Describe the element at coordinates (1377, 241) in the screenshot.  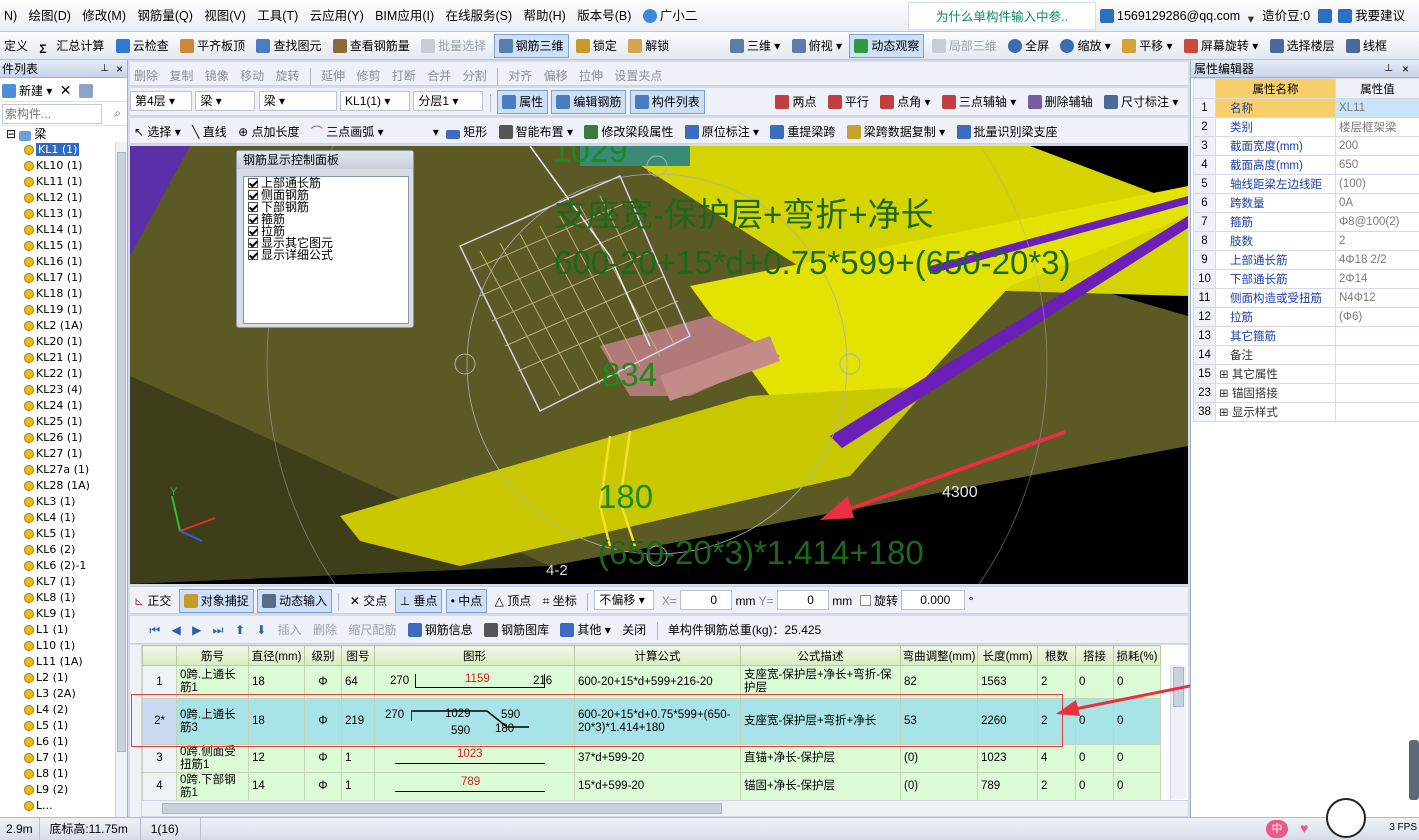
I see `property-value: 2` at that location.